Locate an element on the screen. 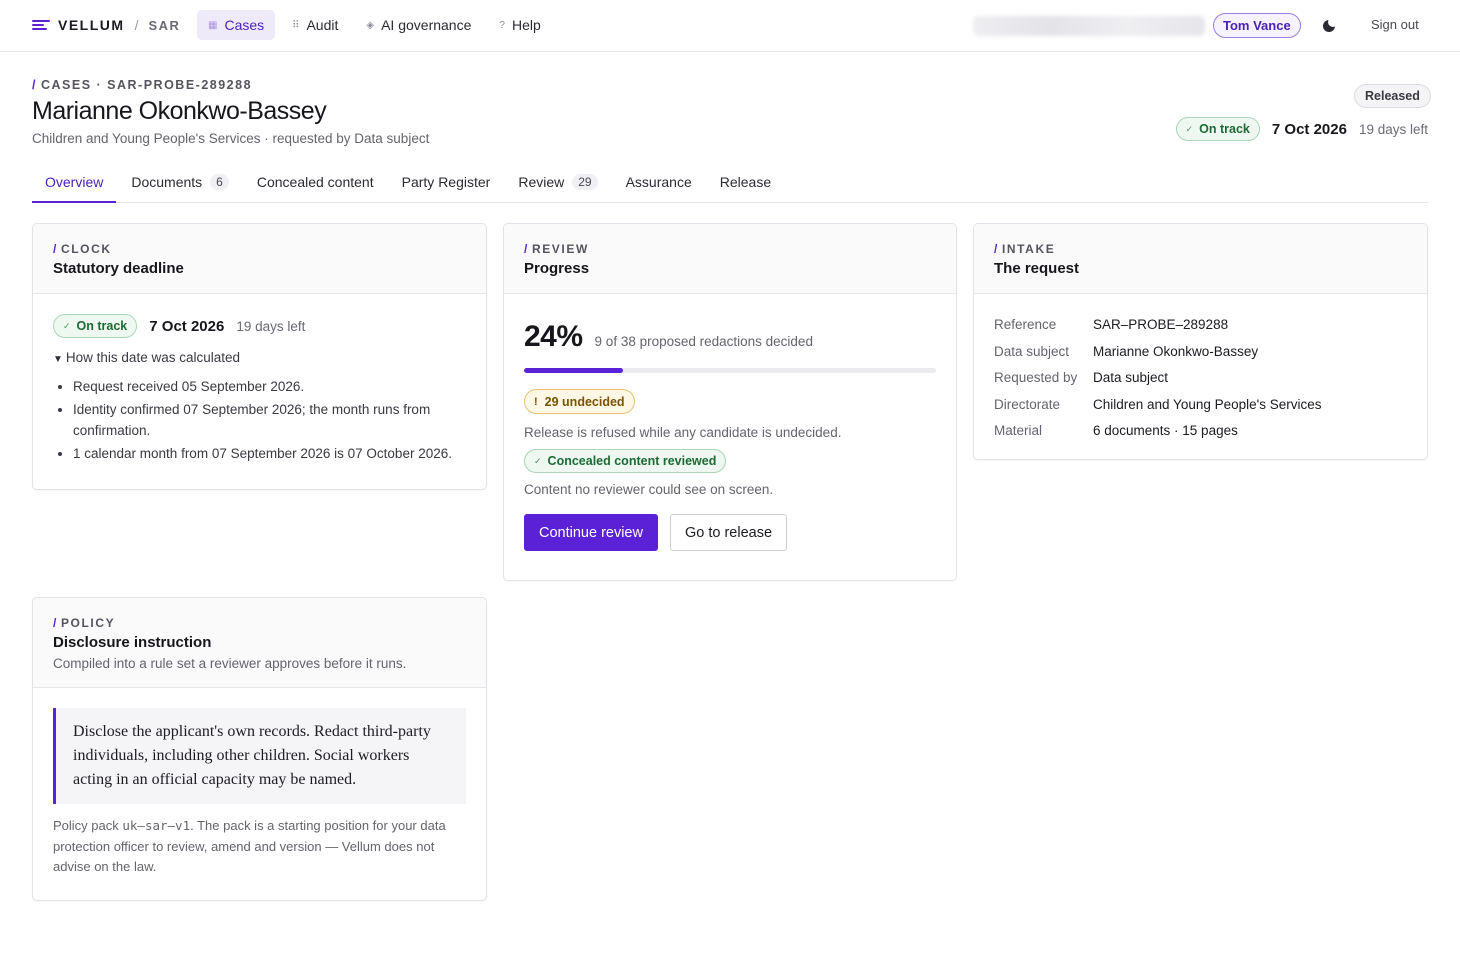 The image size is (1460, 964). tab-party-register: Party Register is located at coordinates (446, 182).